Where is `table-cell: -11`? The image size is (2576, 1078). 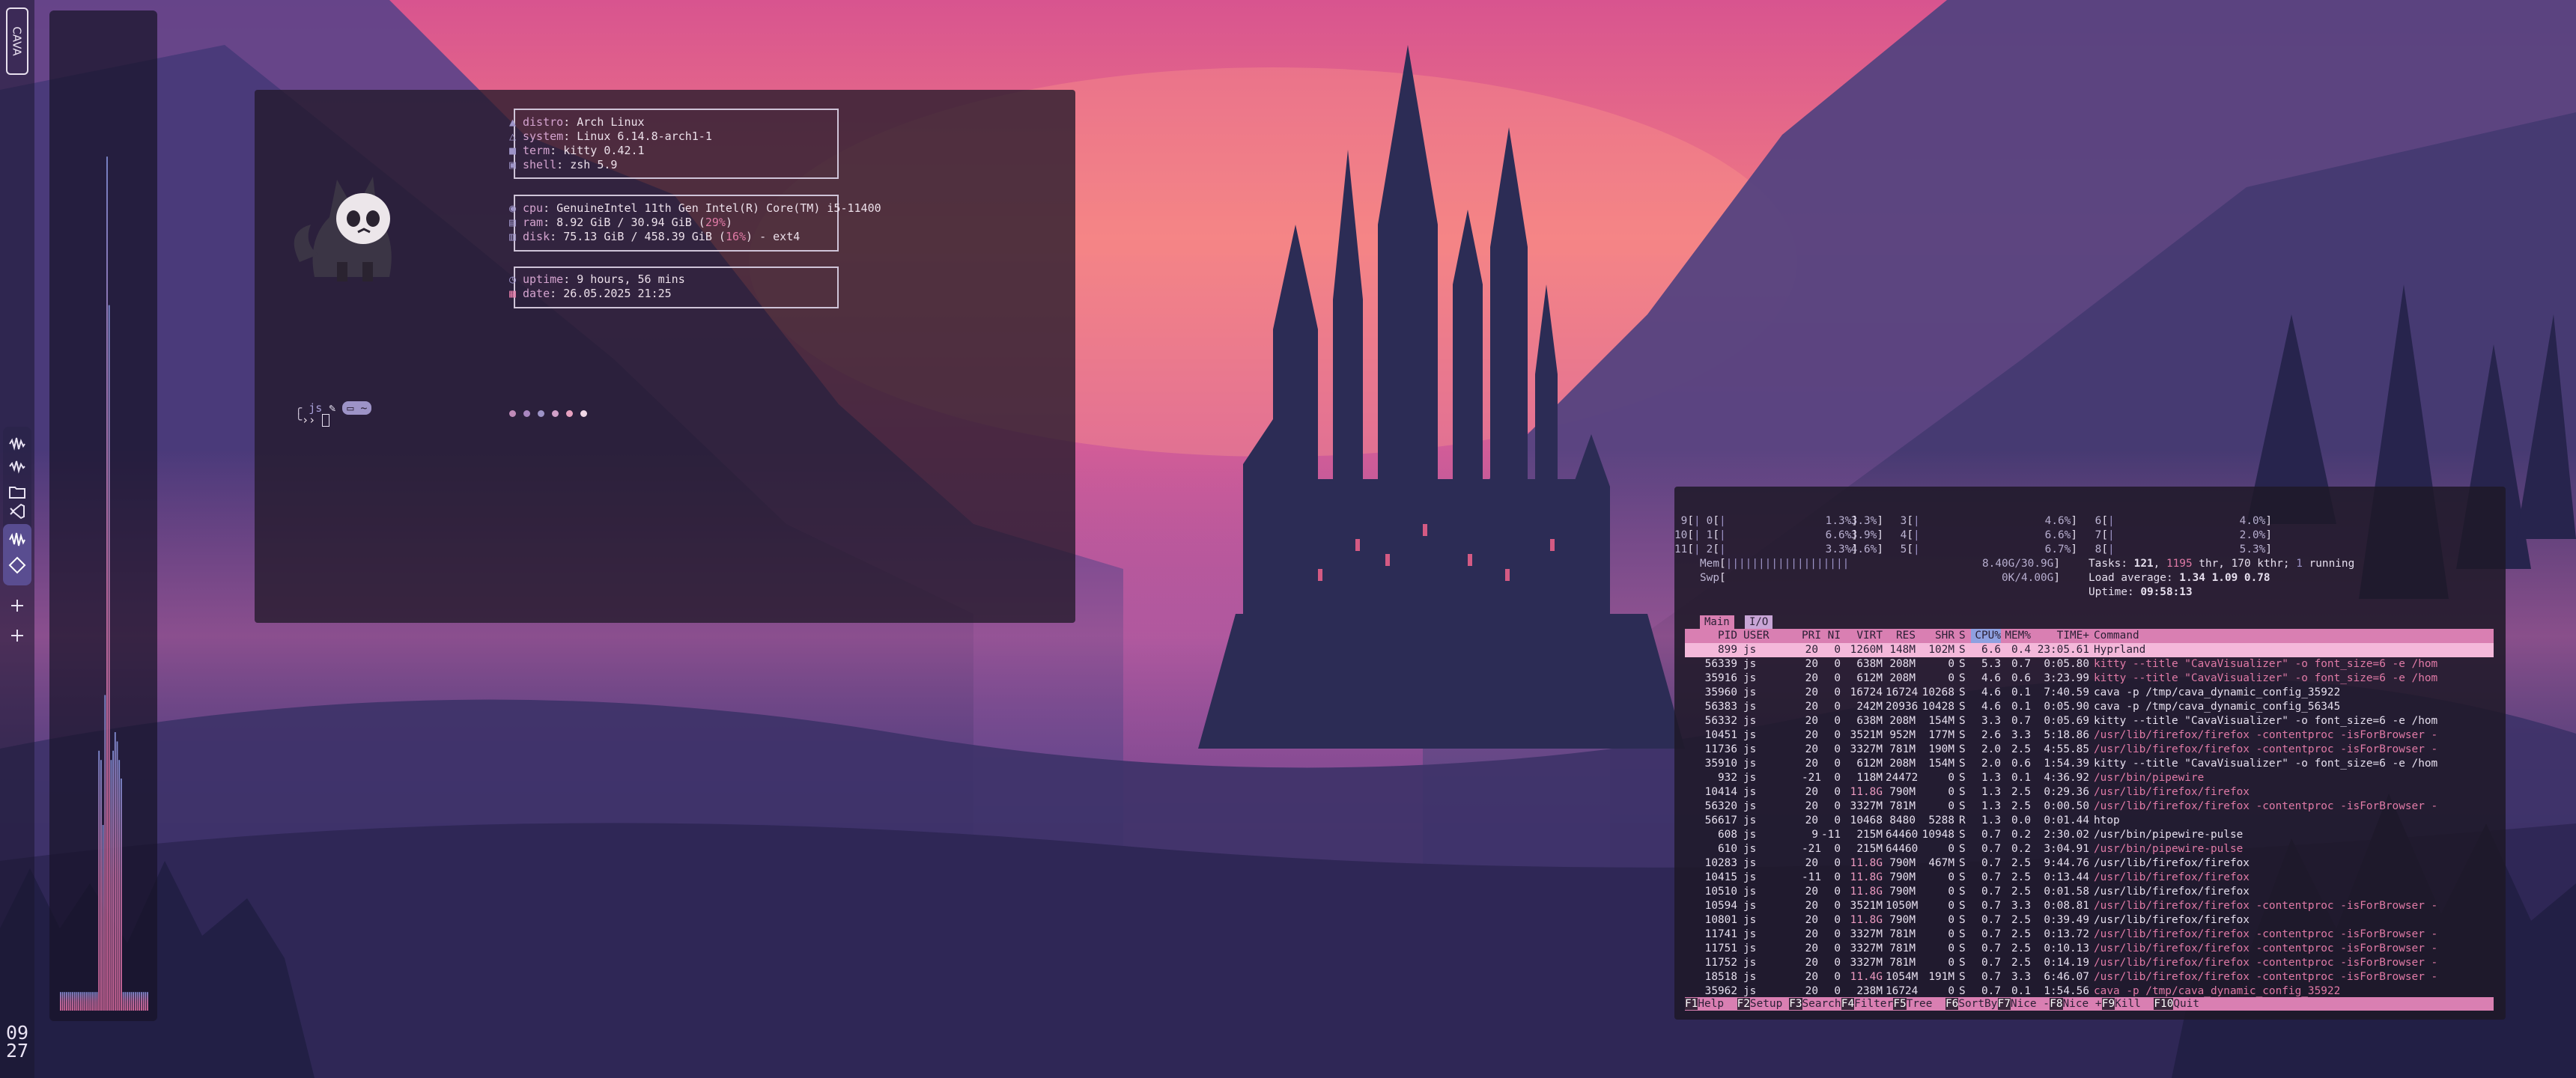
table-cell: -11 is located at coordinates (1831, 835).